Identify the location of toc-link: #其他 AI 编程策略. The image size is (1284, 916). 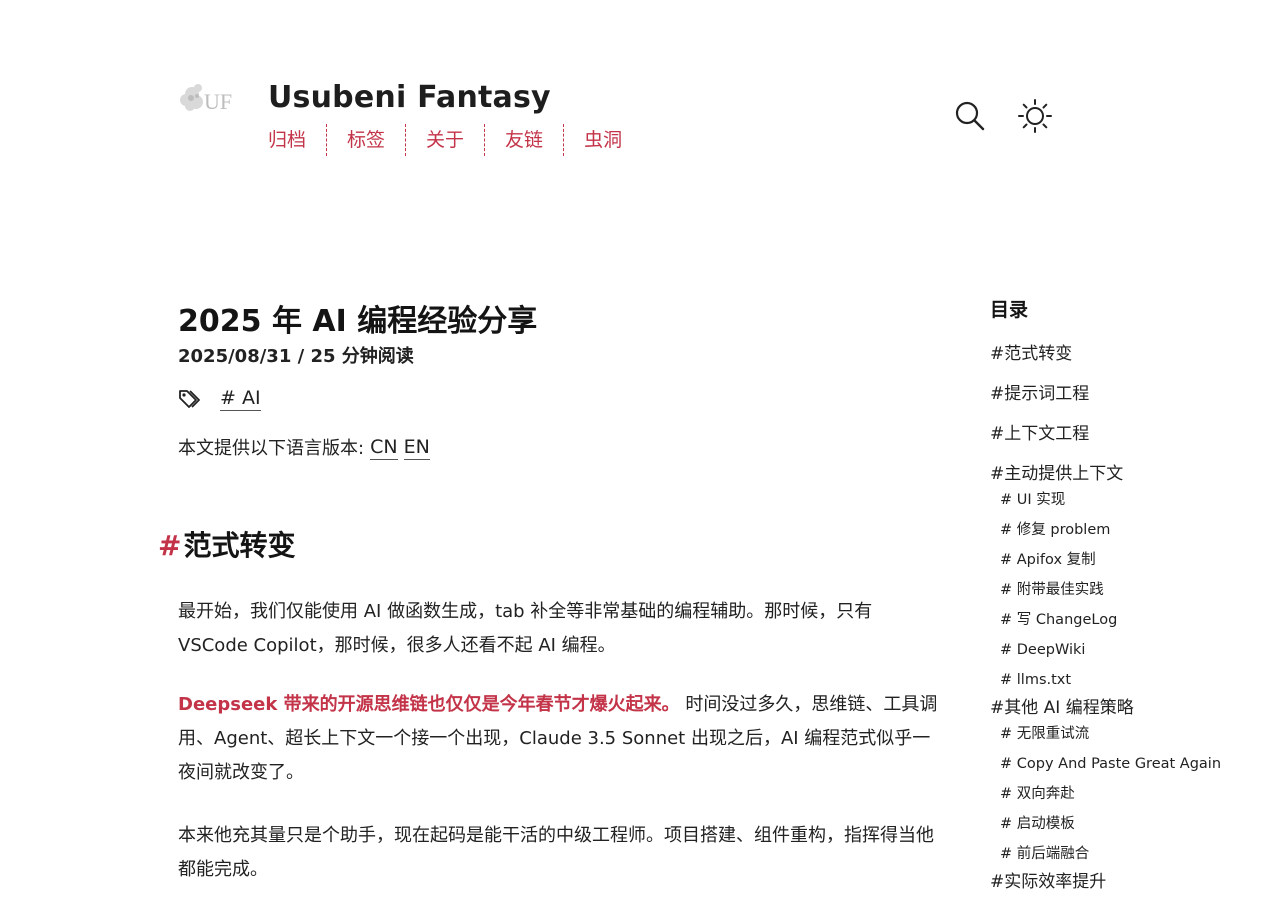
(1062, 708).